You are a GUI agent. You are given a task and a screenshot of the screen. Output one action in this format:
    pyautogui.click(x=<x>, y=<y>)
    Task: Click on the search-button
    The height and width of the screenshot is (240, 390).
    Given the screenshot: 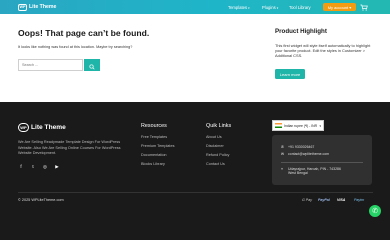 What is the action you would take?
    pyautogui.click(x=92, y=65)
    